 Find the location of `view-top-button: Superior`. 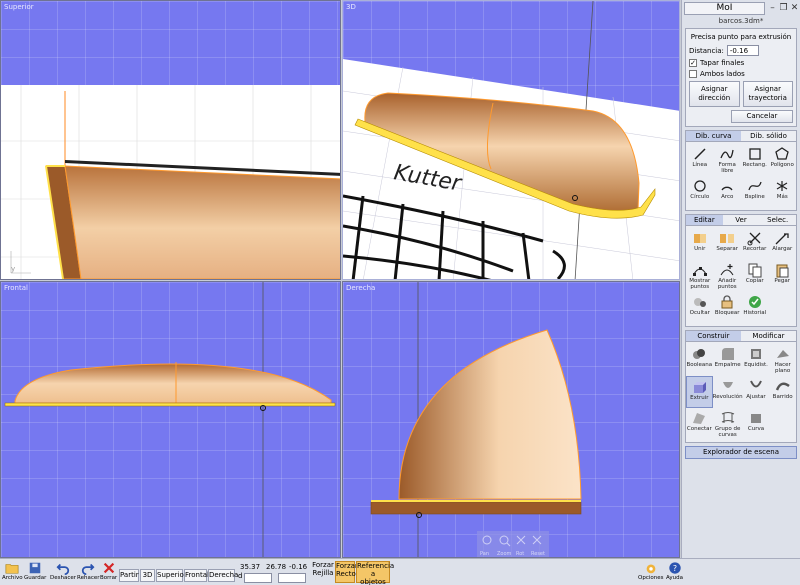

view-top-button: Superior is located at coordinates (171, 575).